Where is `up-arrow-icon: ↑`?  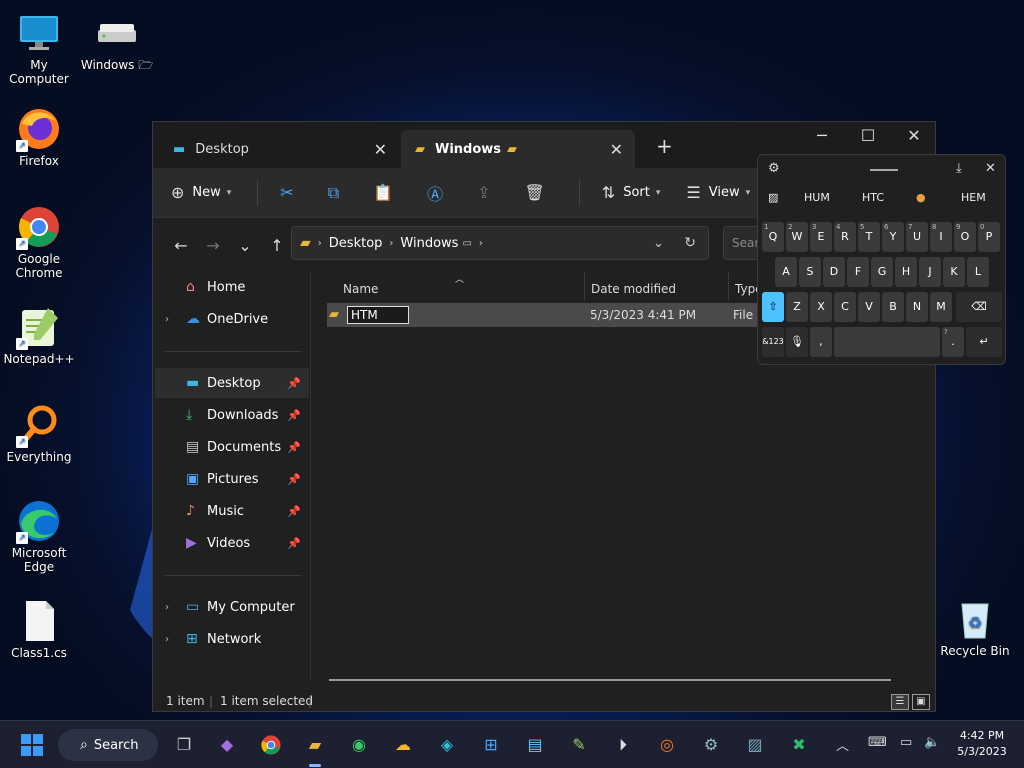 up-arrow-icon: ↑ is located at coordinates (277, 245).